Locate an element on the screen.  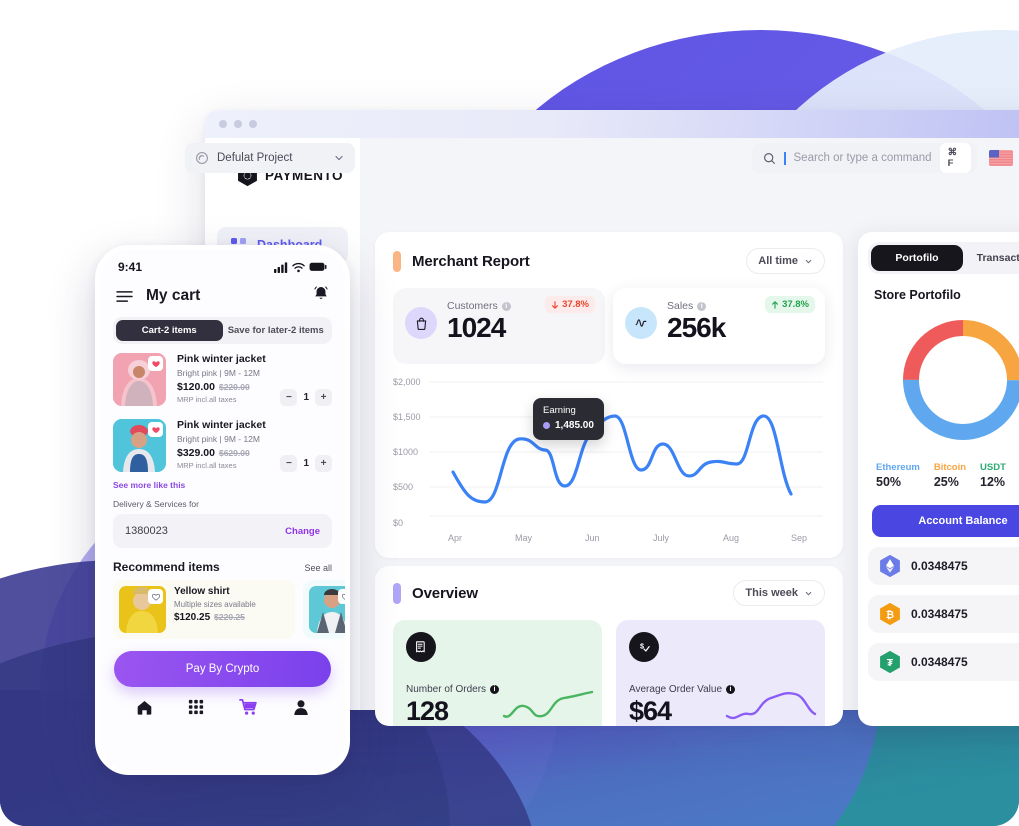
status-indicators is located at coordinates (300, 267).